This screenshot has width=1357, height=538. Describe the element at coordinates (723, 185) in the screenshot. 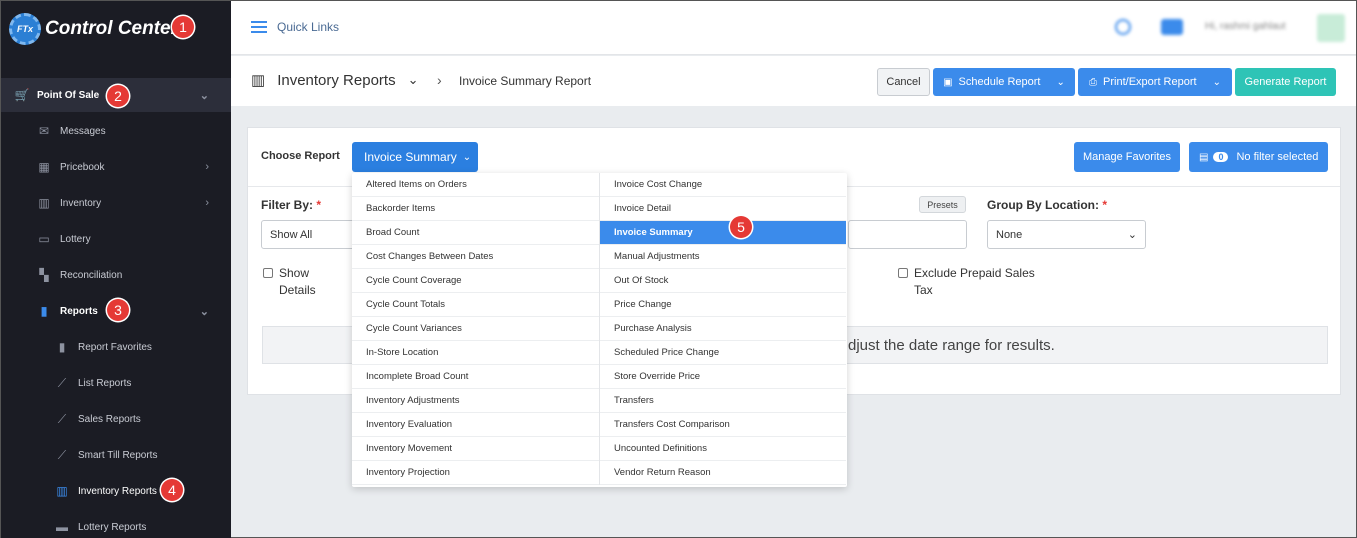

I see `dropdown-option-invoice-cost-change: Invoice Cost Change` at that location.